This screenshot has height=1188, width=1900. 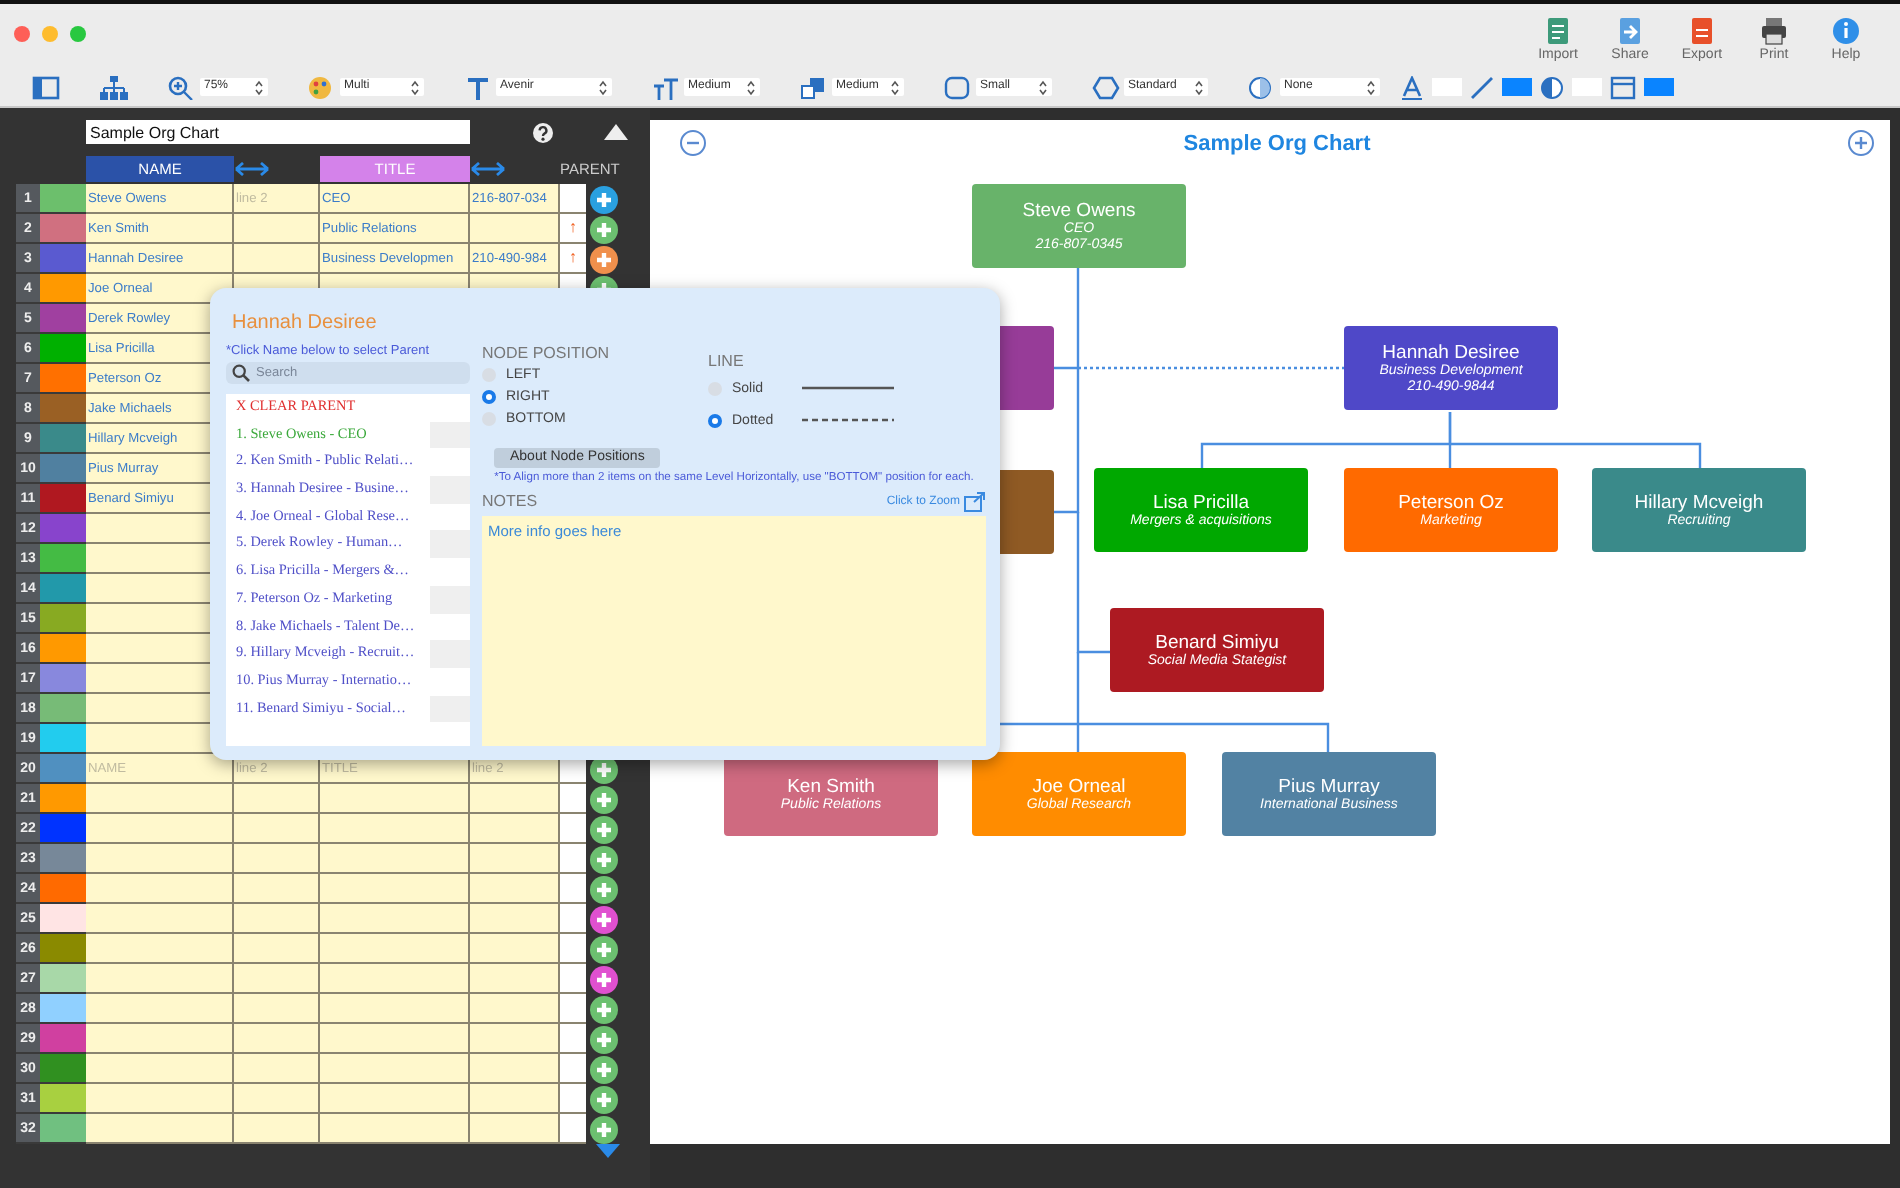 What do you see at coordinates (22, 34) in the screenshot?
I see `close-button` at bounding box center [22, 34].